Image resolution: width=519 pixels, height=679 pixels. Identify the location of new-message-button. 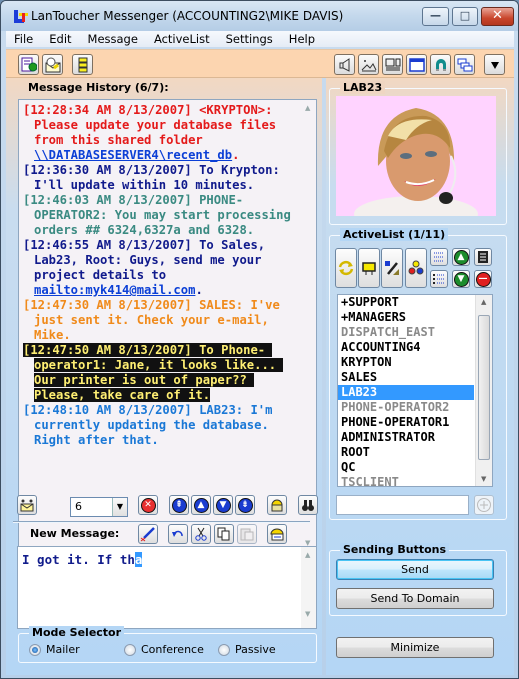
(28, 64).